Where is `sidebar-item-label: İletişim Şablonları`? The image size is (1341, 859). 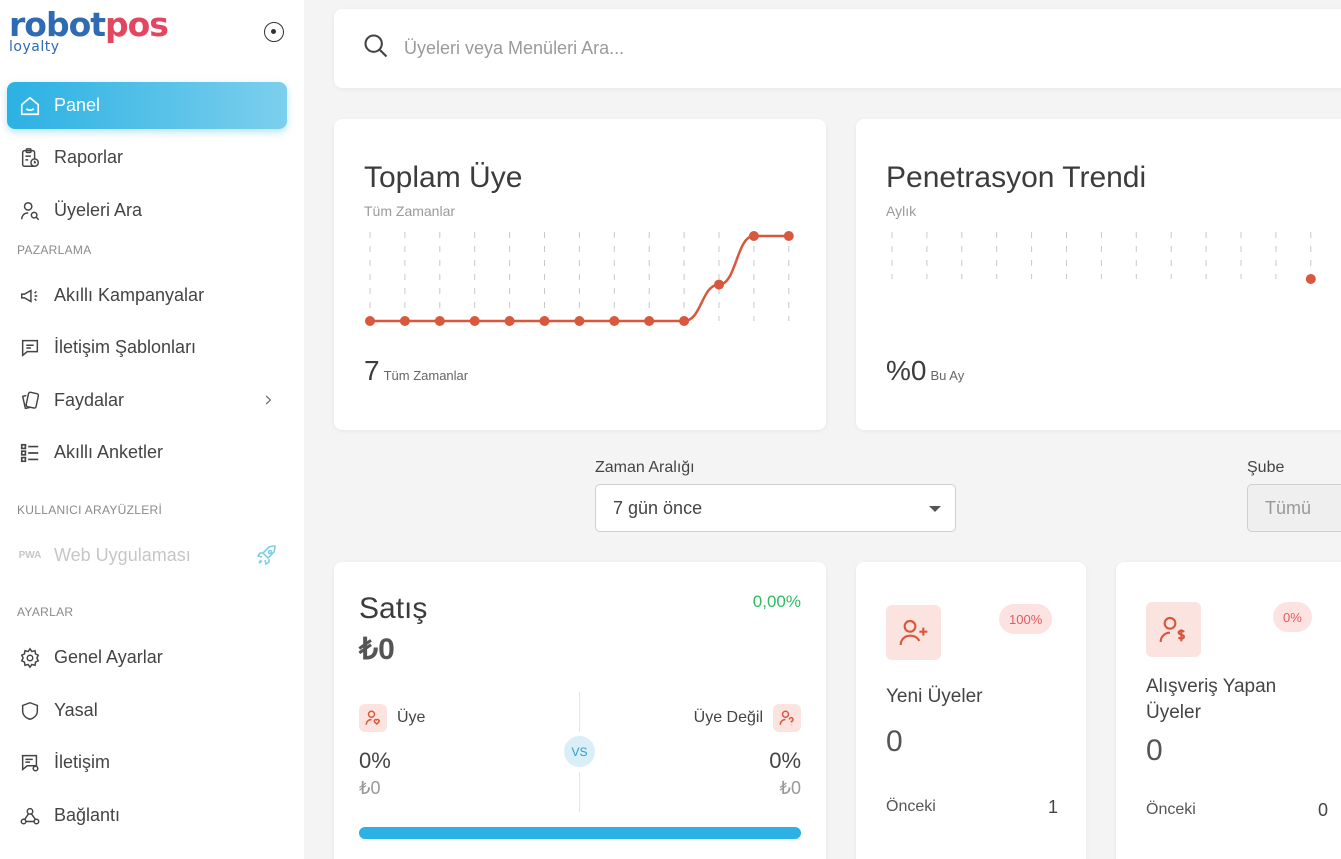
sidebar-item-label: İletişim Şablonları is located at coordinates (125, 347).